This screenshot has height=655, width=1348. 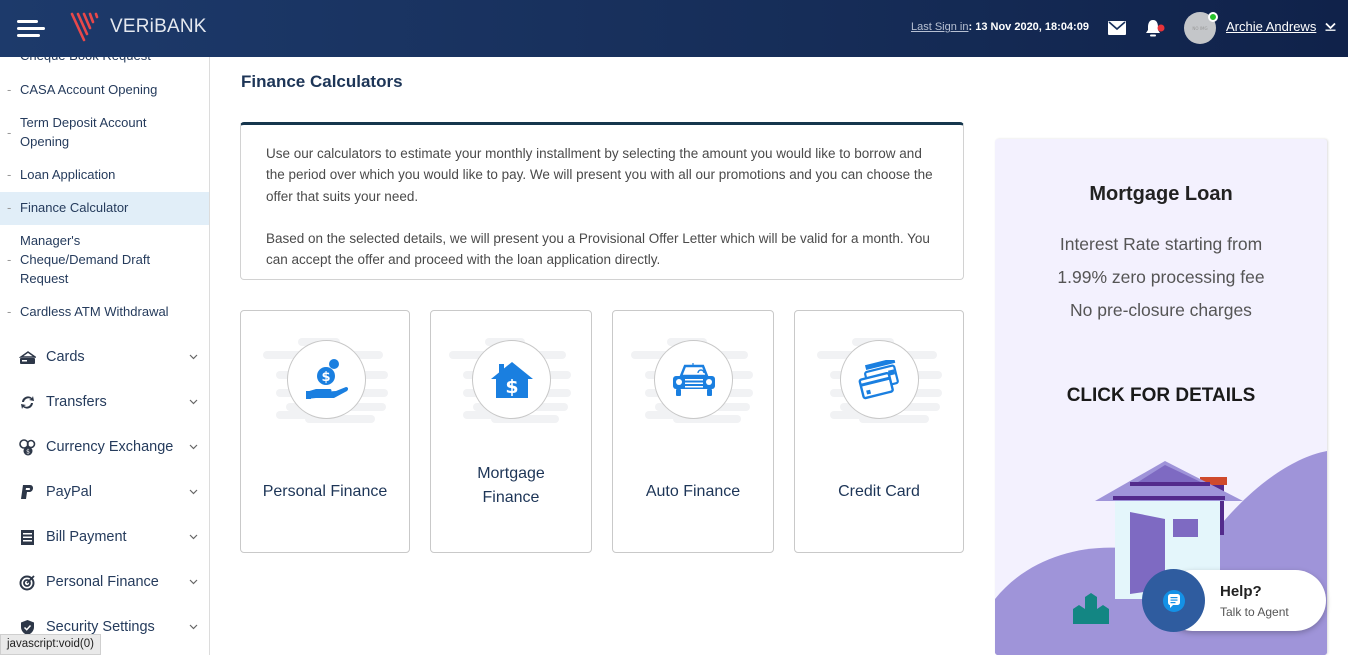 I want to click on card-label: Mortgage Finance, so click(x=511, y=485).